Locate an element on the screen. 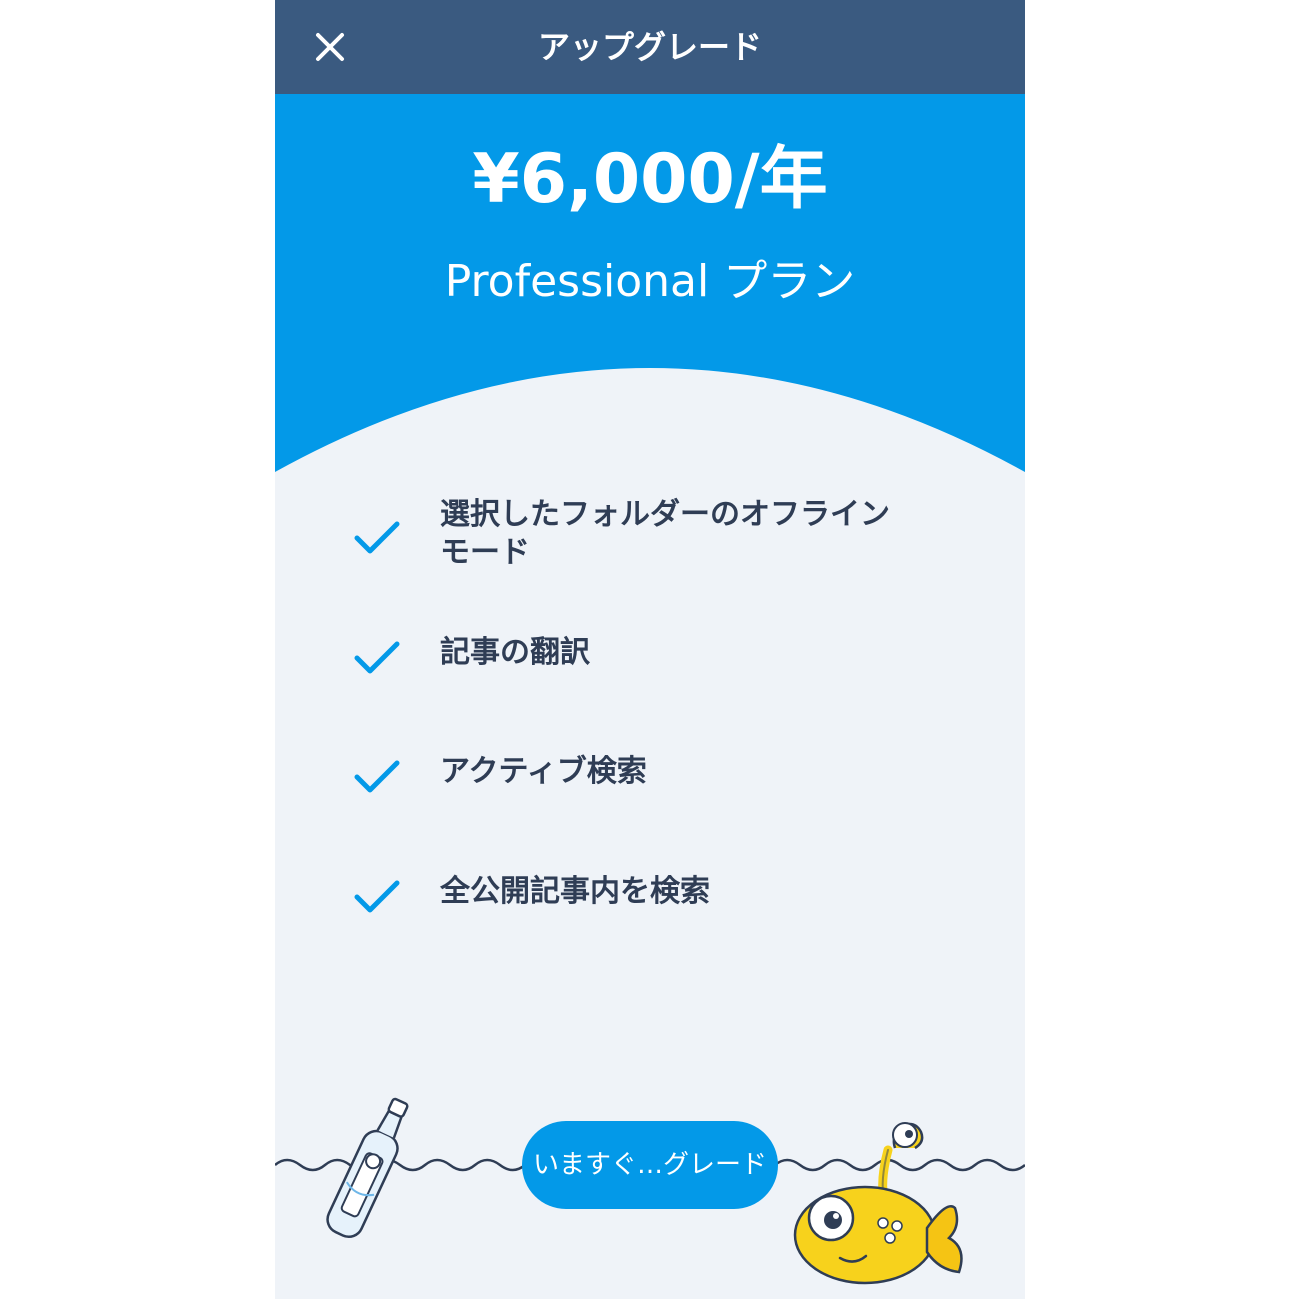  plan-name: Professional プラン is located at coordinates (650, 281).